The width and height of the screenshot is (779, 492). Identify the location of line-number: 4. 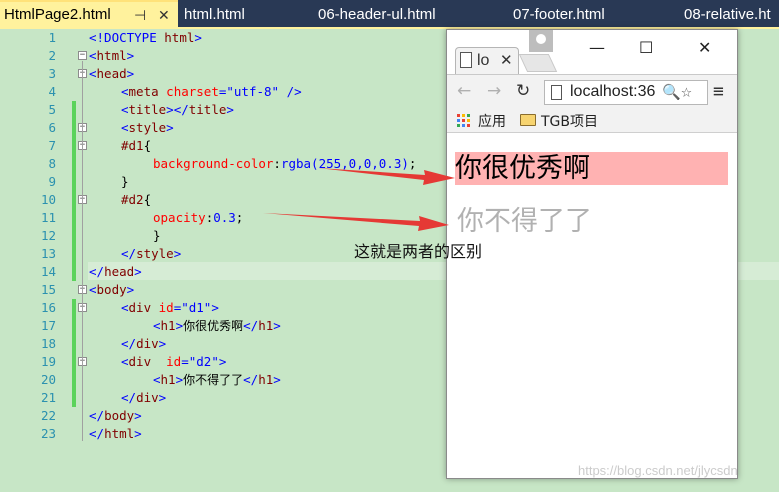
(52, 91).